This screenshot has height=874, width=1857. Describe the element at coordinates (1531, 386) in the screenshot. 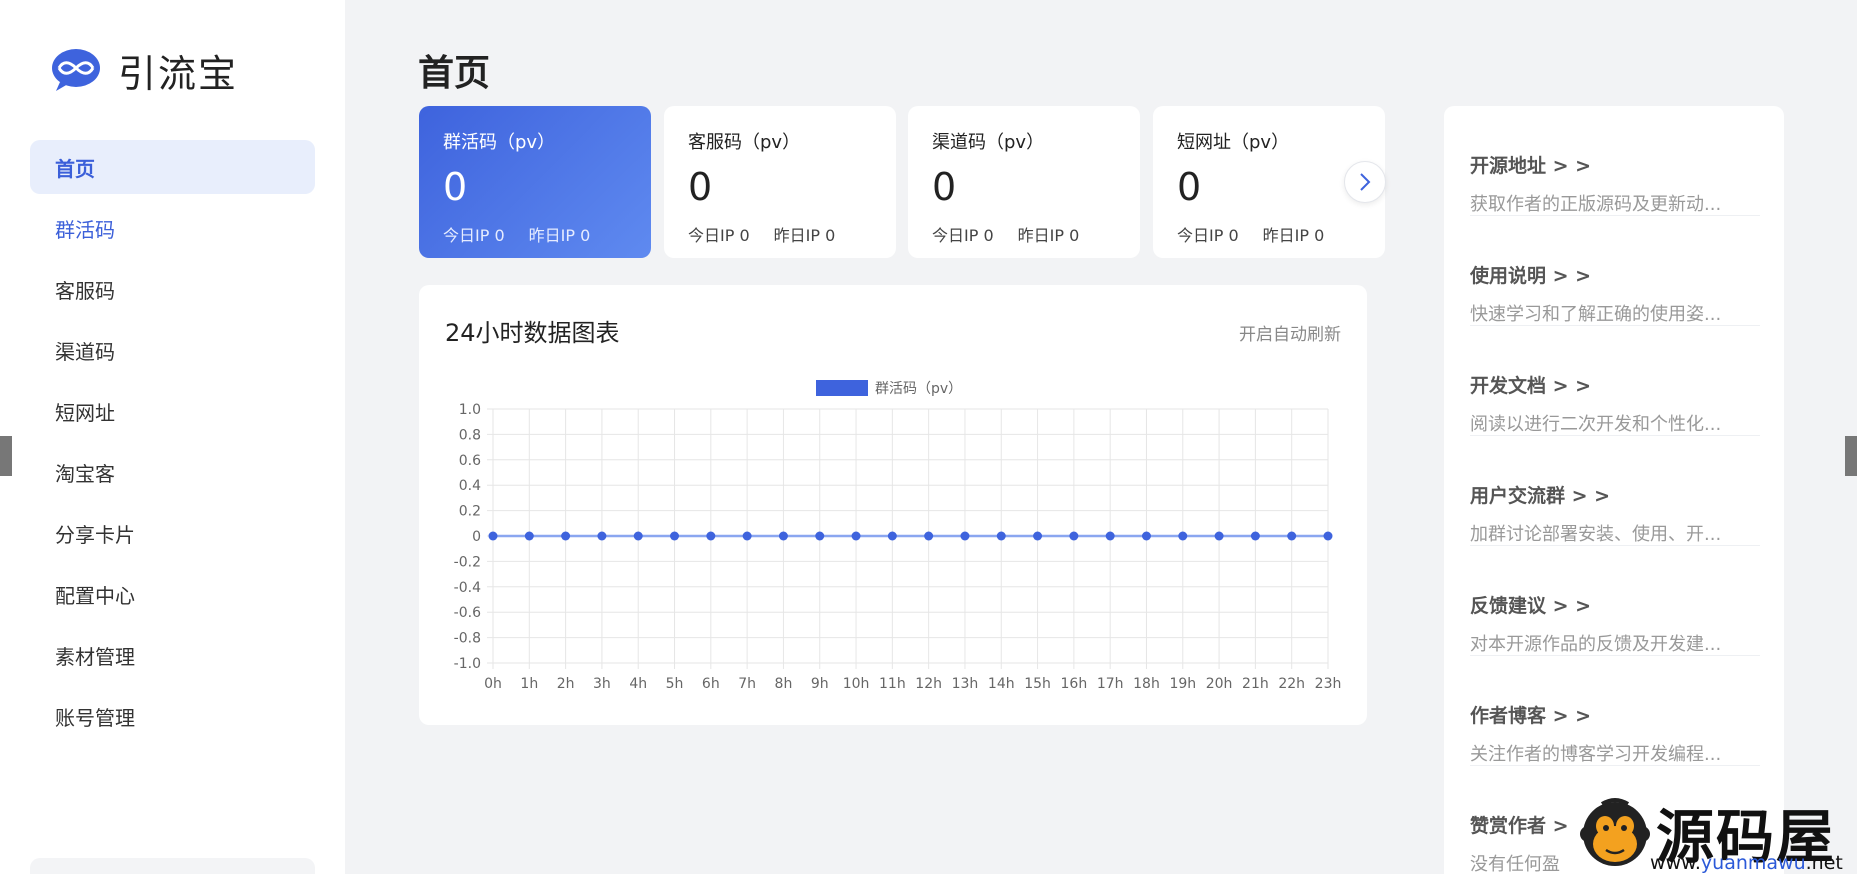

I see `link-title: 开发文档 > >` at that location.